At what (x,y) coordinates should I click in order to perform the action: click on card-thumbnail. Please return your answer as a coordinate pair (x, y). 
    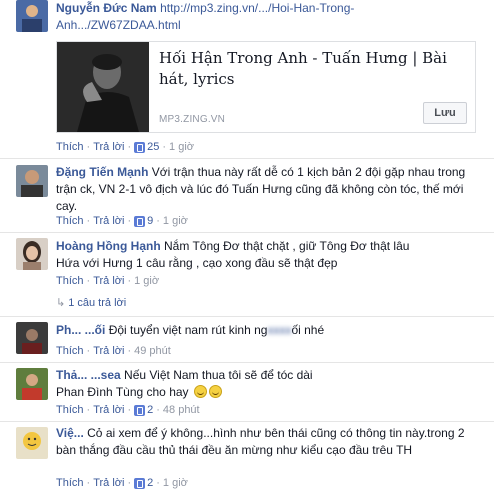
    Looking at the image, I should click on (103, 87).